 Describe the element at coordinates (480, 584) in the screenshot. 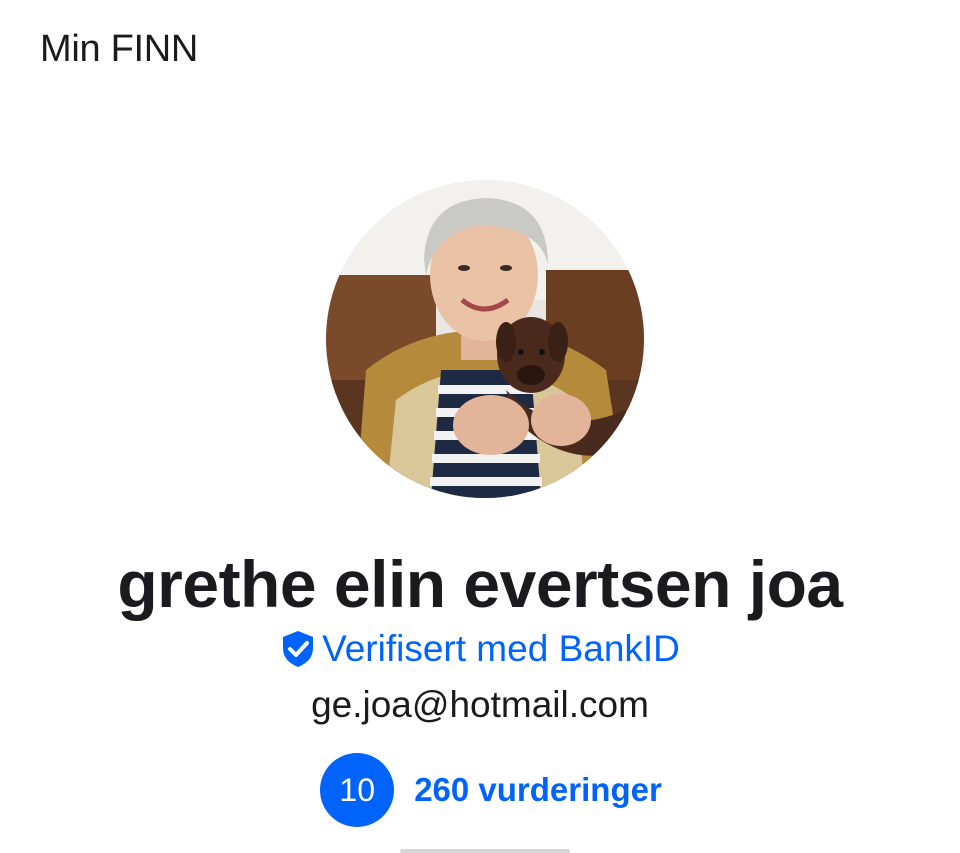

I see `profile-name: grethe elin evertsen joa` at that location.